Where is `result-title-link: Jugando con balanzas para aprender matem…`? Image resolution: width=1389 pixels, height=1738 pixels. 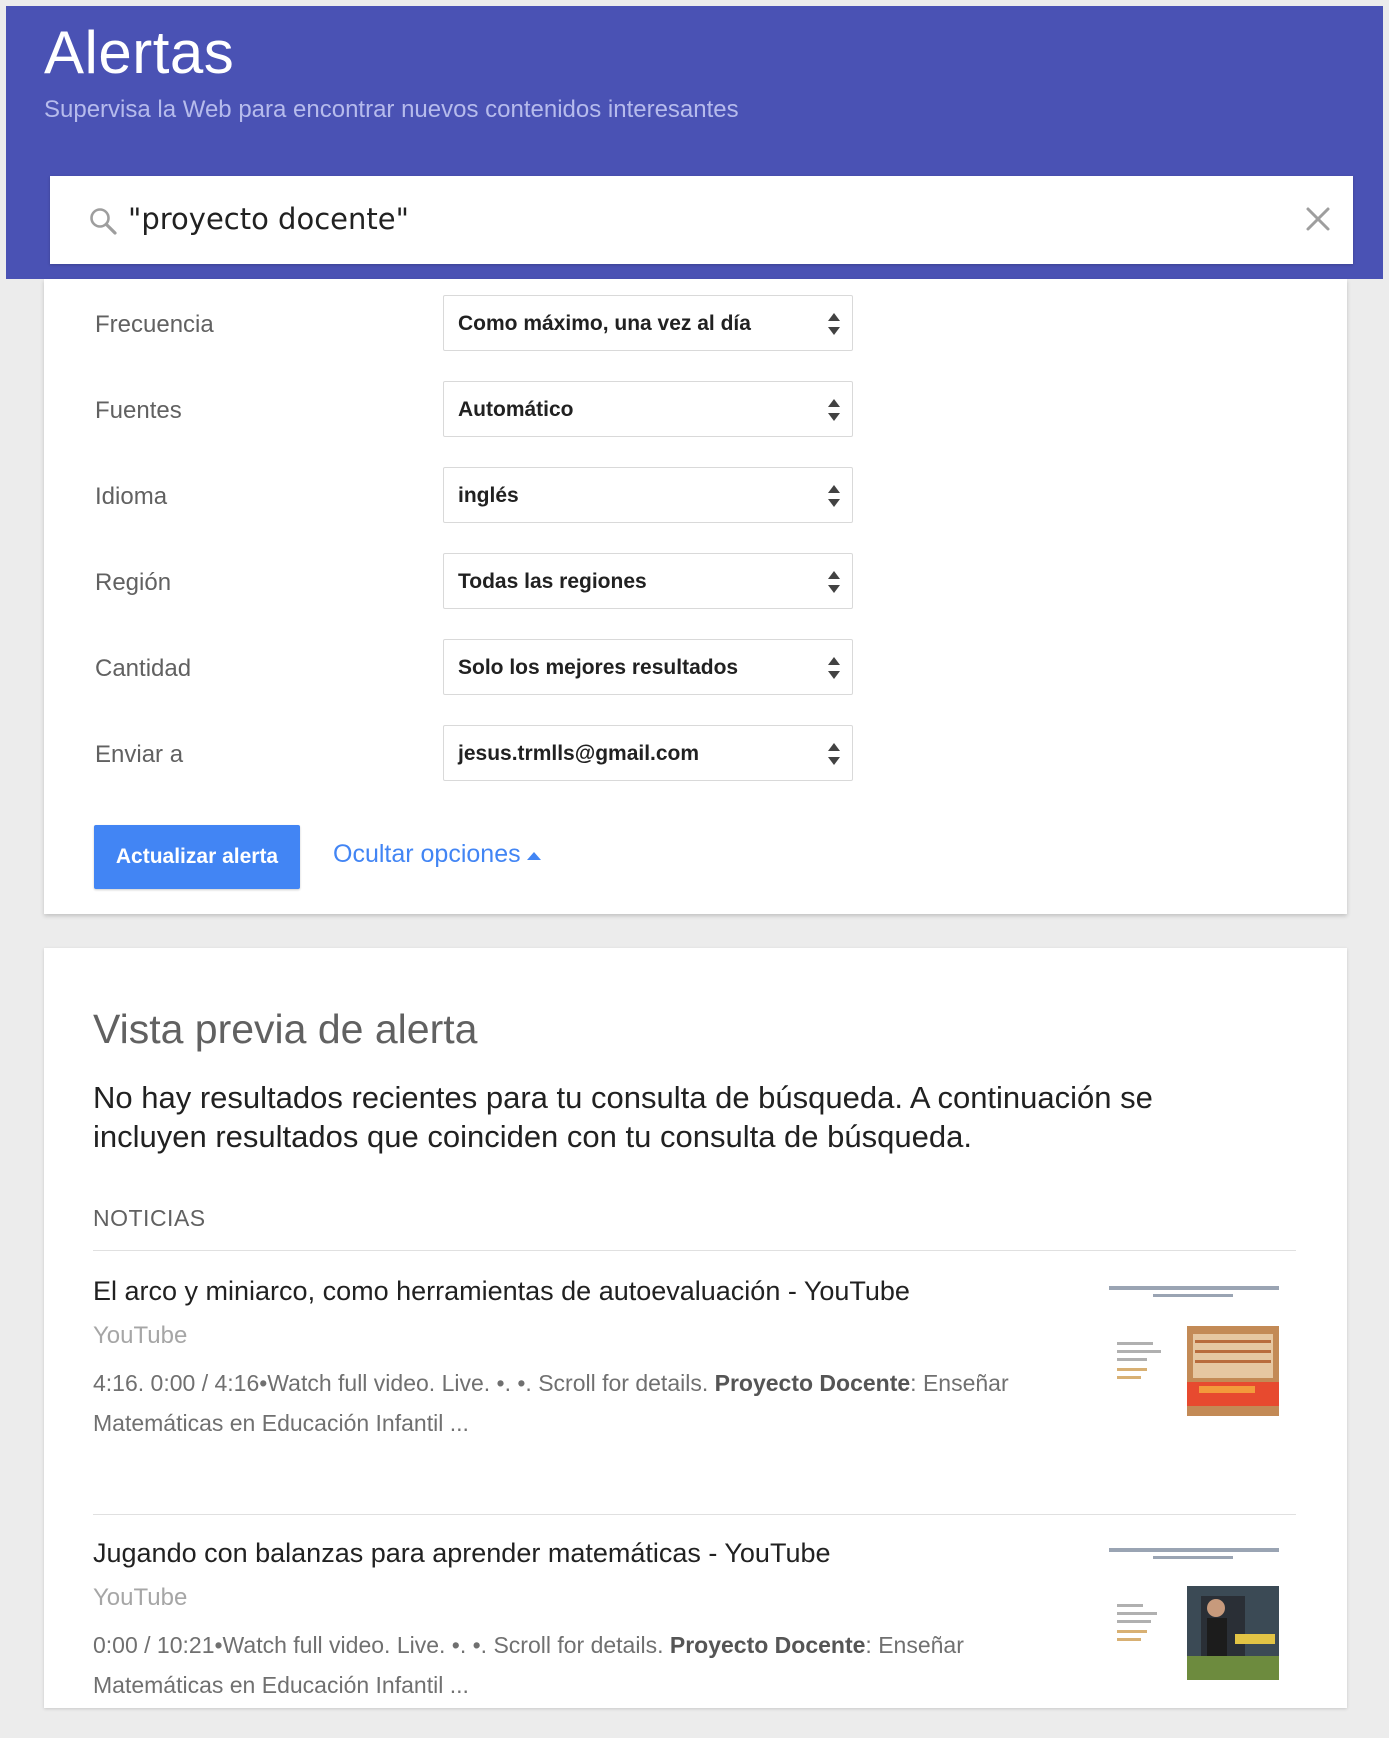
result-title-link: Jugando con balanzas para aprender matem… is located at coordinates (462, 1553).